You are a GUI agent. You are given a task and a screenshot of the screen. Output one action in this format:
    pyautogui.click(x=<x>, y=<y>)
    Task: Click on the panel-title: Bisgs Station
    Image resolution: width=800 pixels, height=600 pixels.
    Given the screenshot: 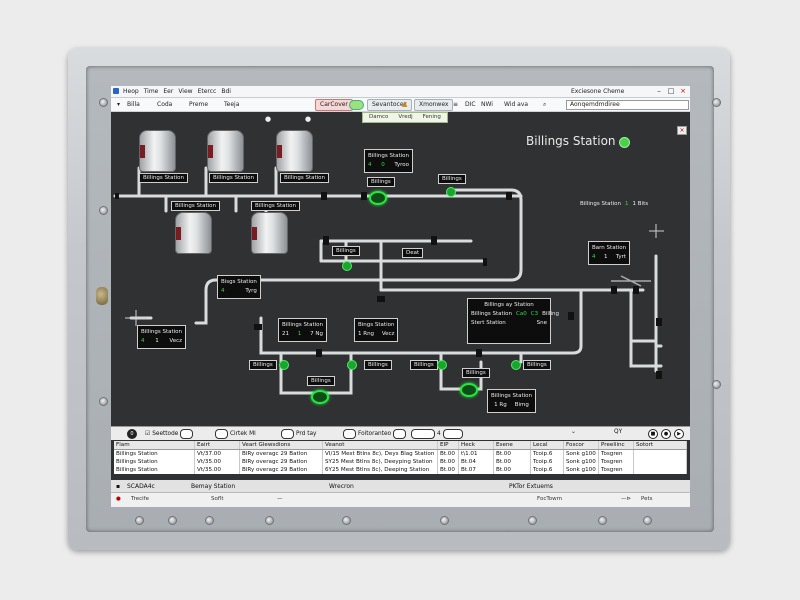 What is the action you would take?
    pyautogui.click(x=239, y=282)
    